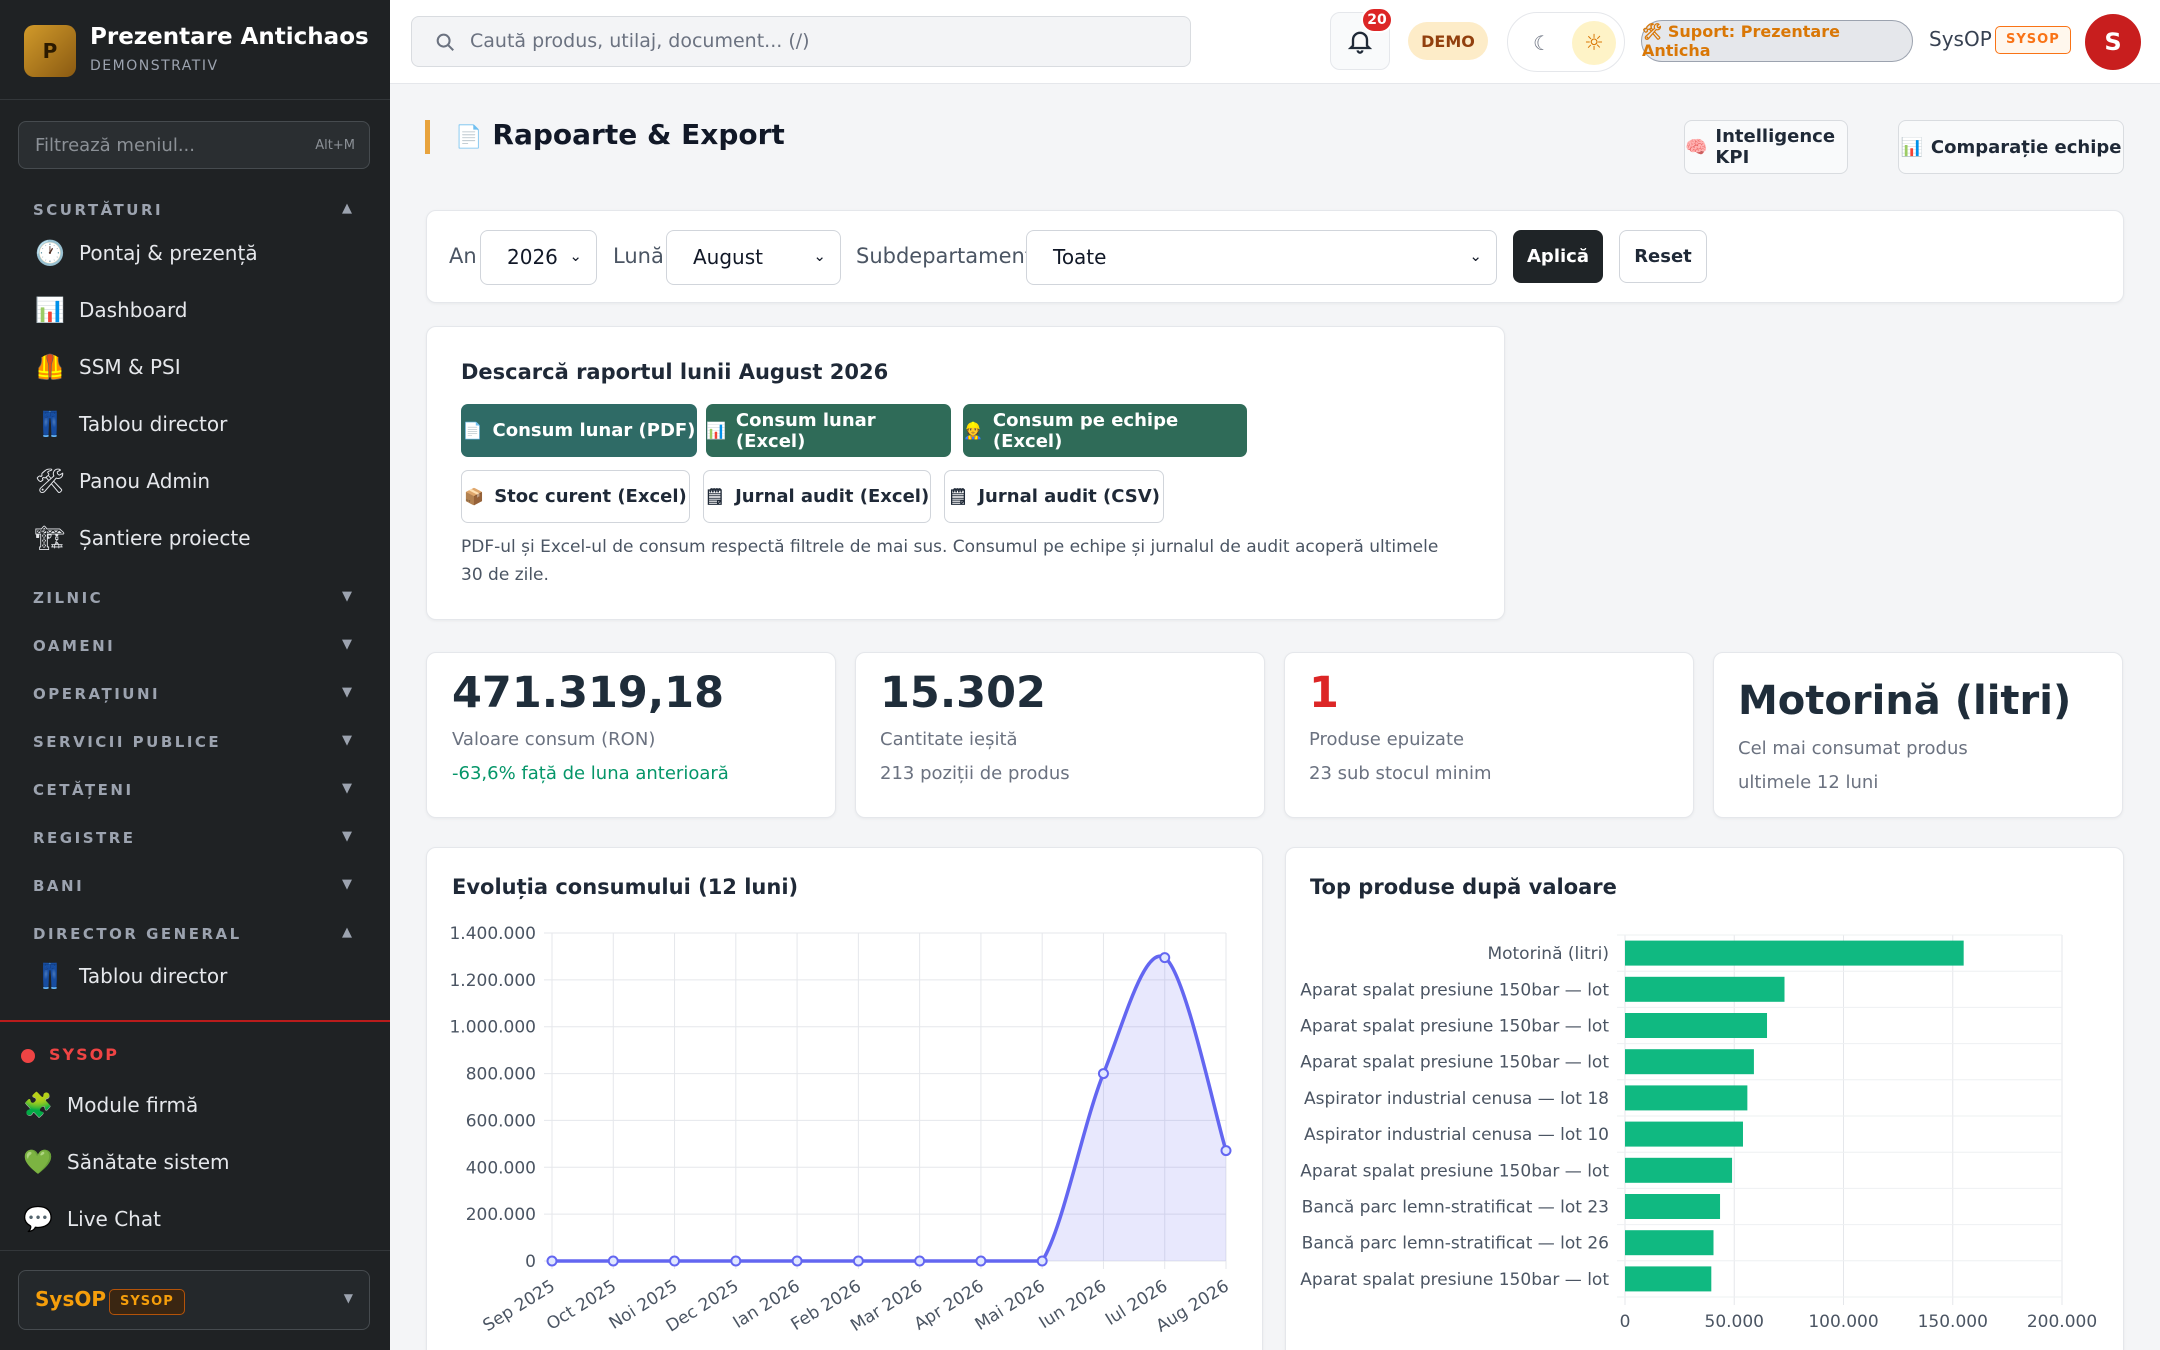 This screenshot has height=1350, width=2160. I want to click on month-label: Lună, so click(638, 256).